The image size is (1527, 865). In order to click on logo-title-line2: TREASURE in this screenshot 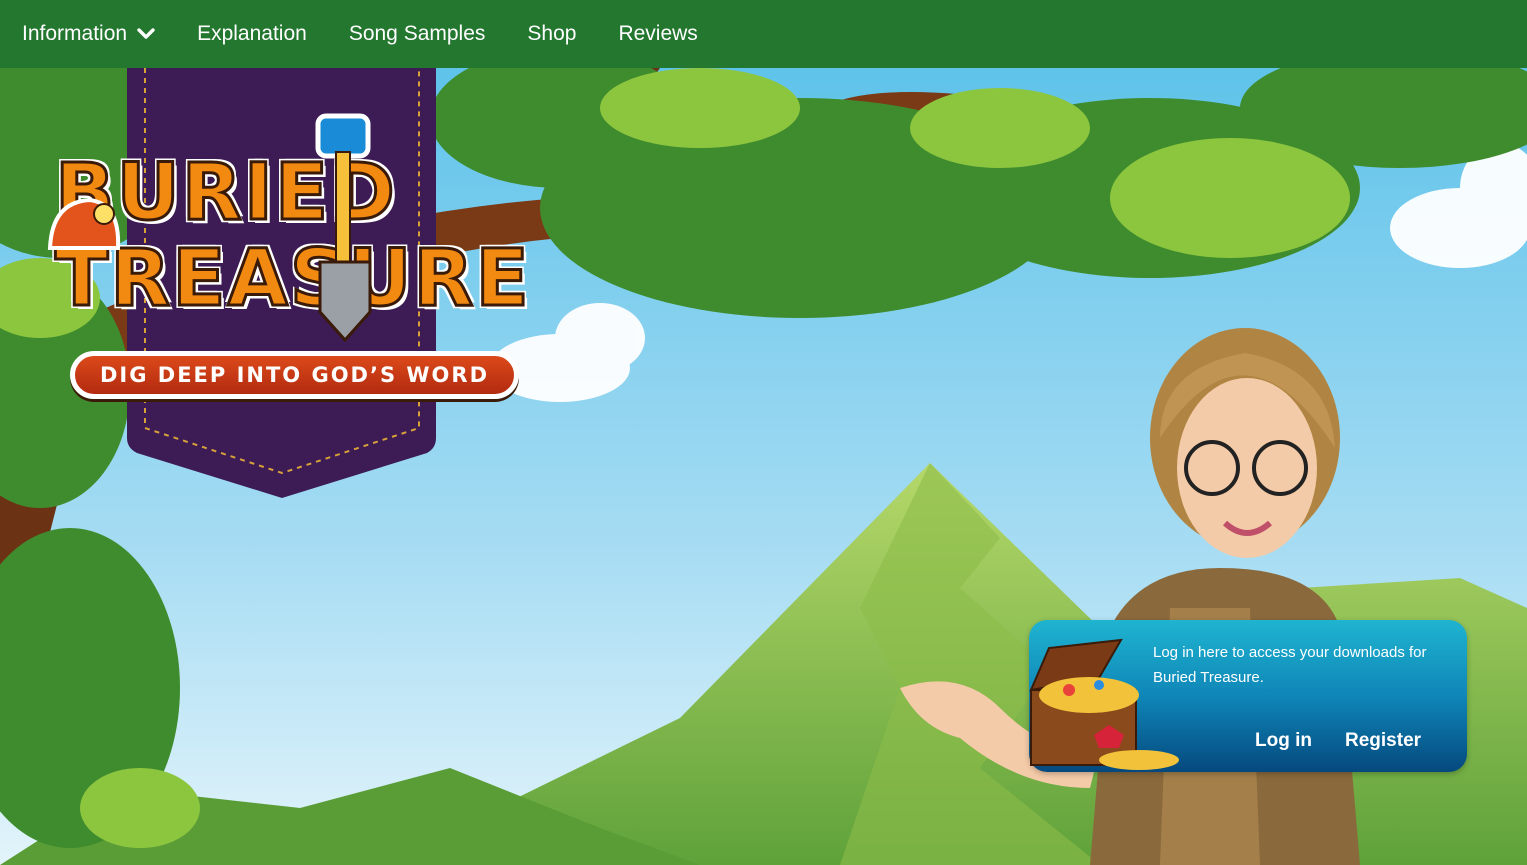, I will do `click(292, 279)`.